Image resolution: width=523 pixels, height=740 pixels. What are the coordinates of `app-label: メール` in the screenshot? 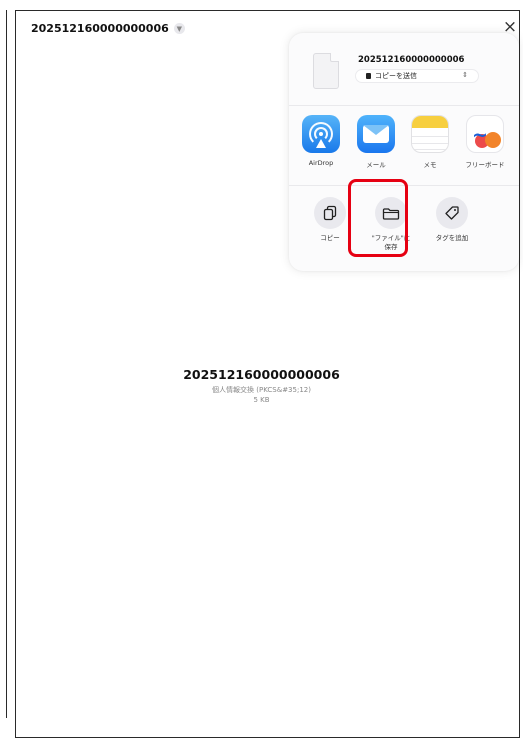 It's located at (376, 165).